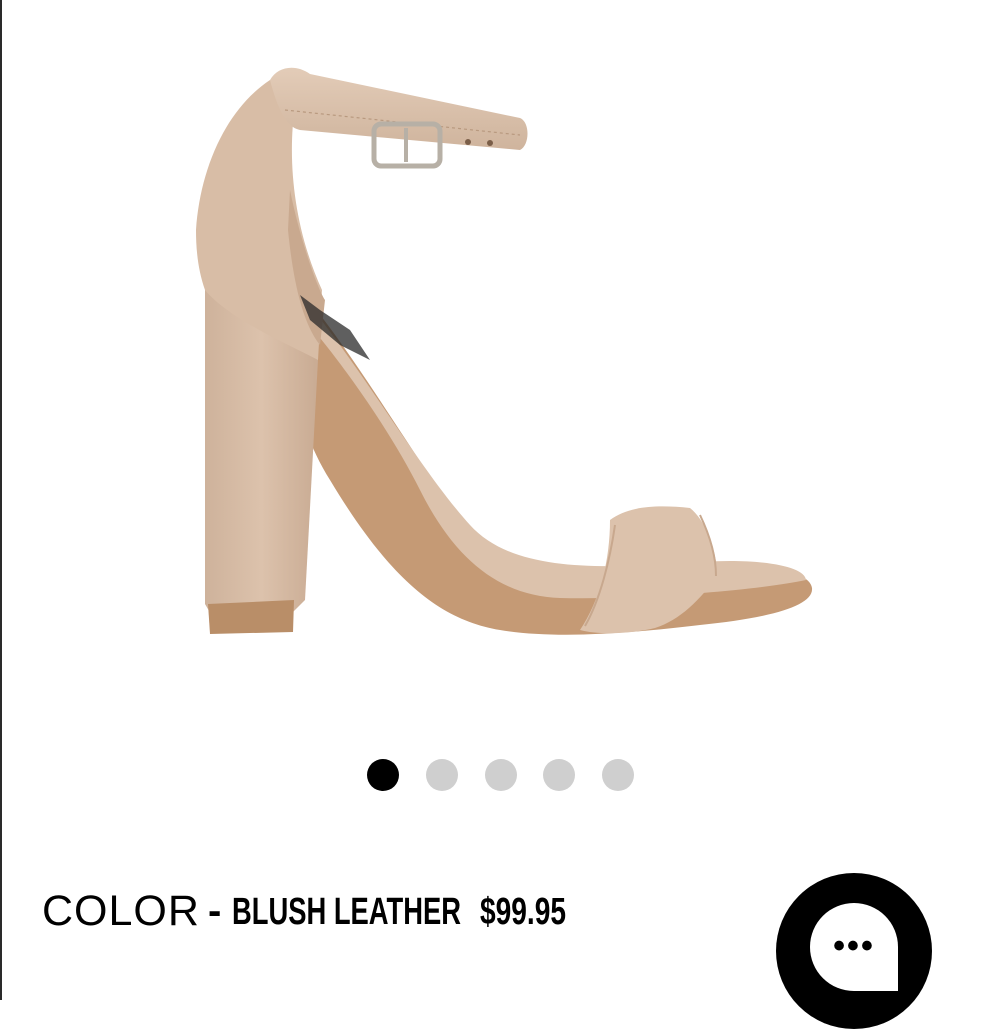 Image resolution: width=1000 pixels, height=1029 pixels. Describe the element at coordinates (121, 911) in the screenshot. I see `color-label: COLOR` at that location.